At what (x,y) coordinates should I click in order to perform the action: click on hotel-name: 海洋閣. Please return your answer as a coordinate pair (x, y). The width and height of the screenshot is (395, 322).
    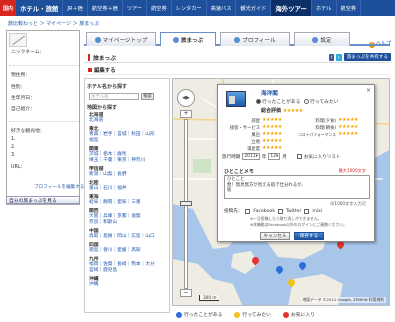
    Looking at the image, I should click on (269, 93).